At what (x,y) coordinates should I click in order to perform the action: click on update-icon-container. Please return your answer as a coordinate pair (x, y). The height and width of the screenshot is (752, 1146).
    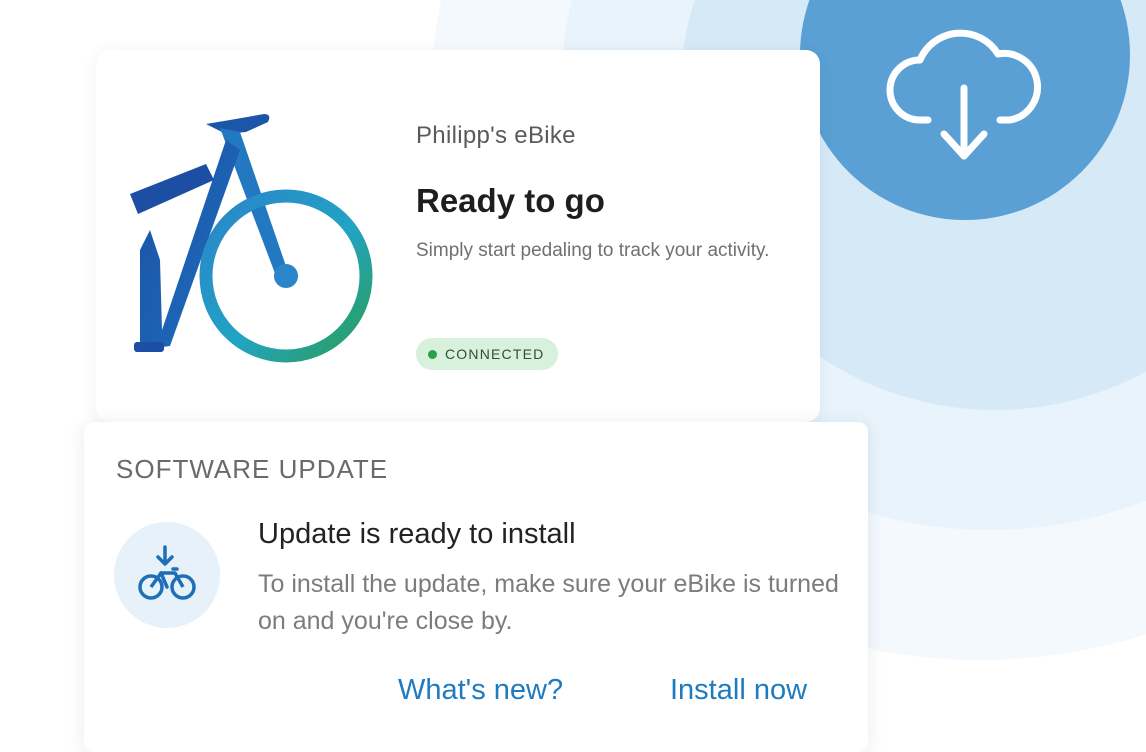
    Looking at the image, I should click on (167, 575).